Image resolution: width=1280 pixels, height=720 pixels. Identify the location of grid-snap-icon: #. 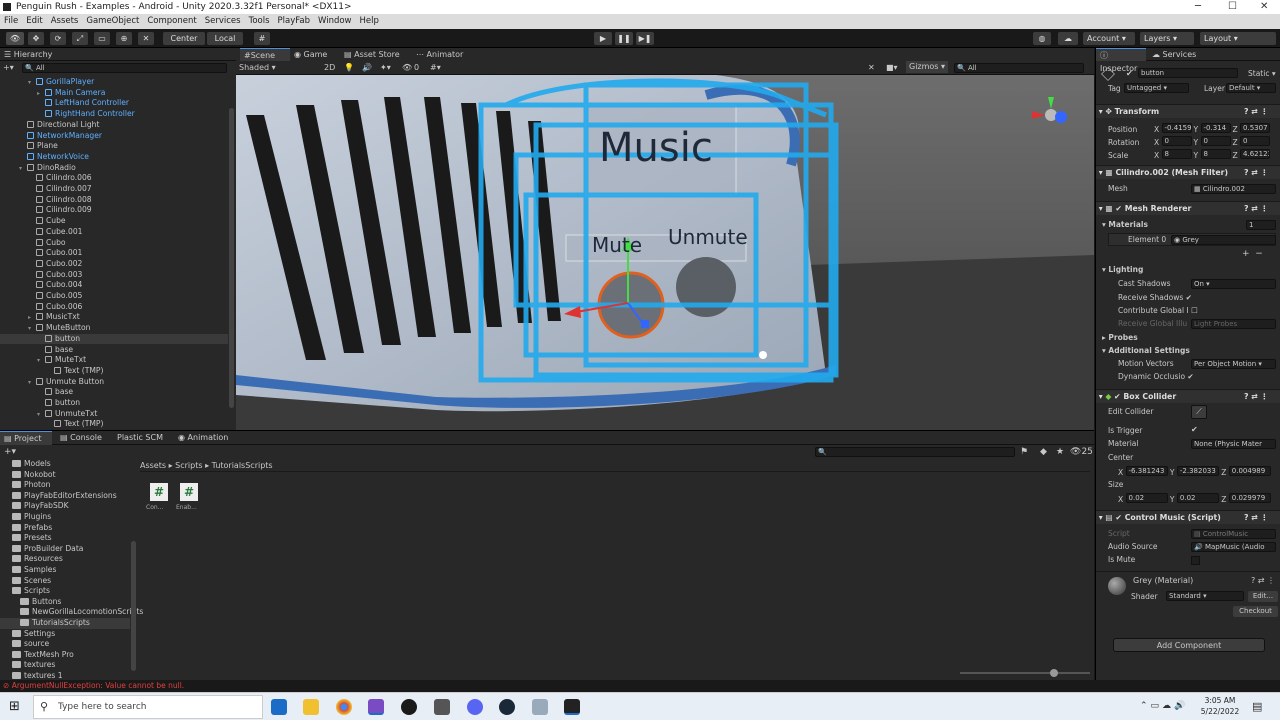
(262, 38).